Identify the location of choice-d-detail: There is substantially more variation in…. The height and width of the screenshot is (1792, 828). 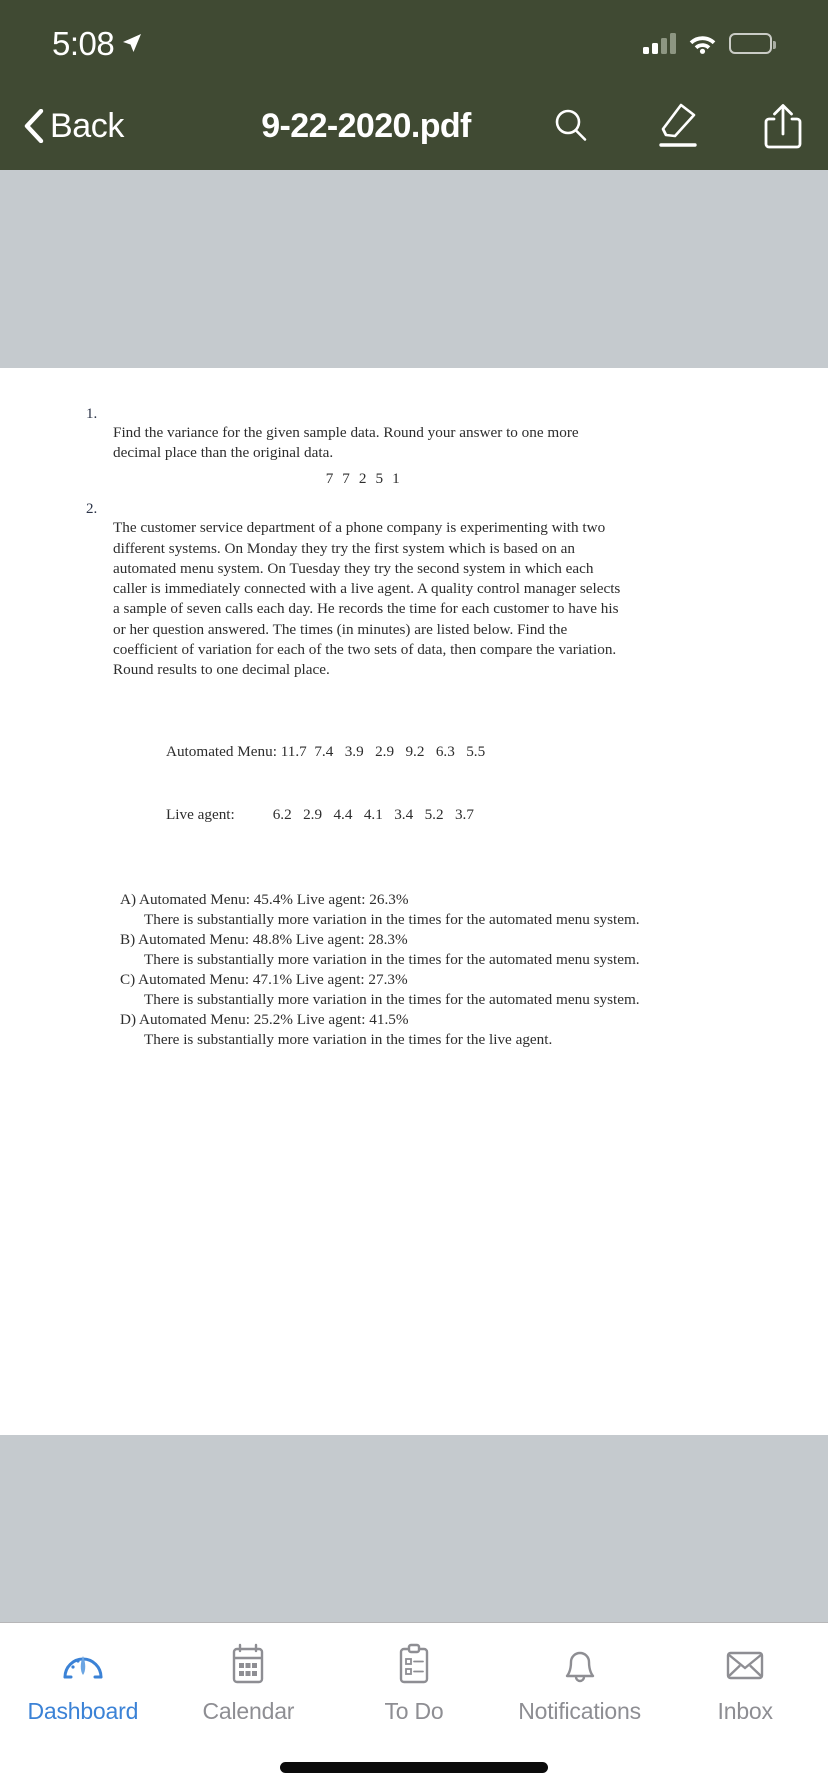
(348, 1040).